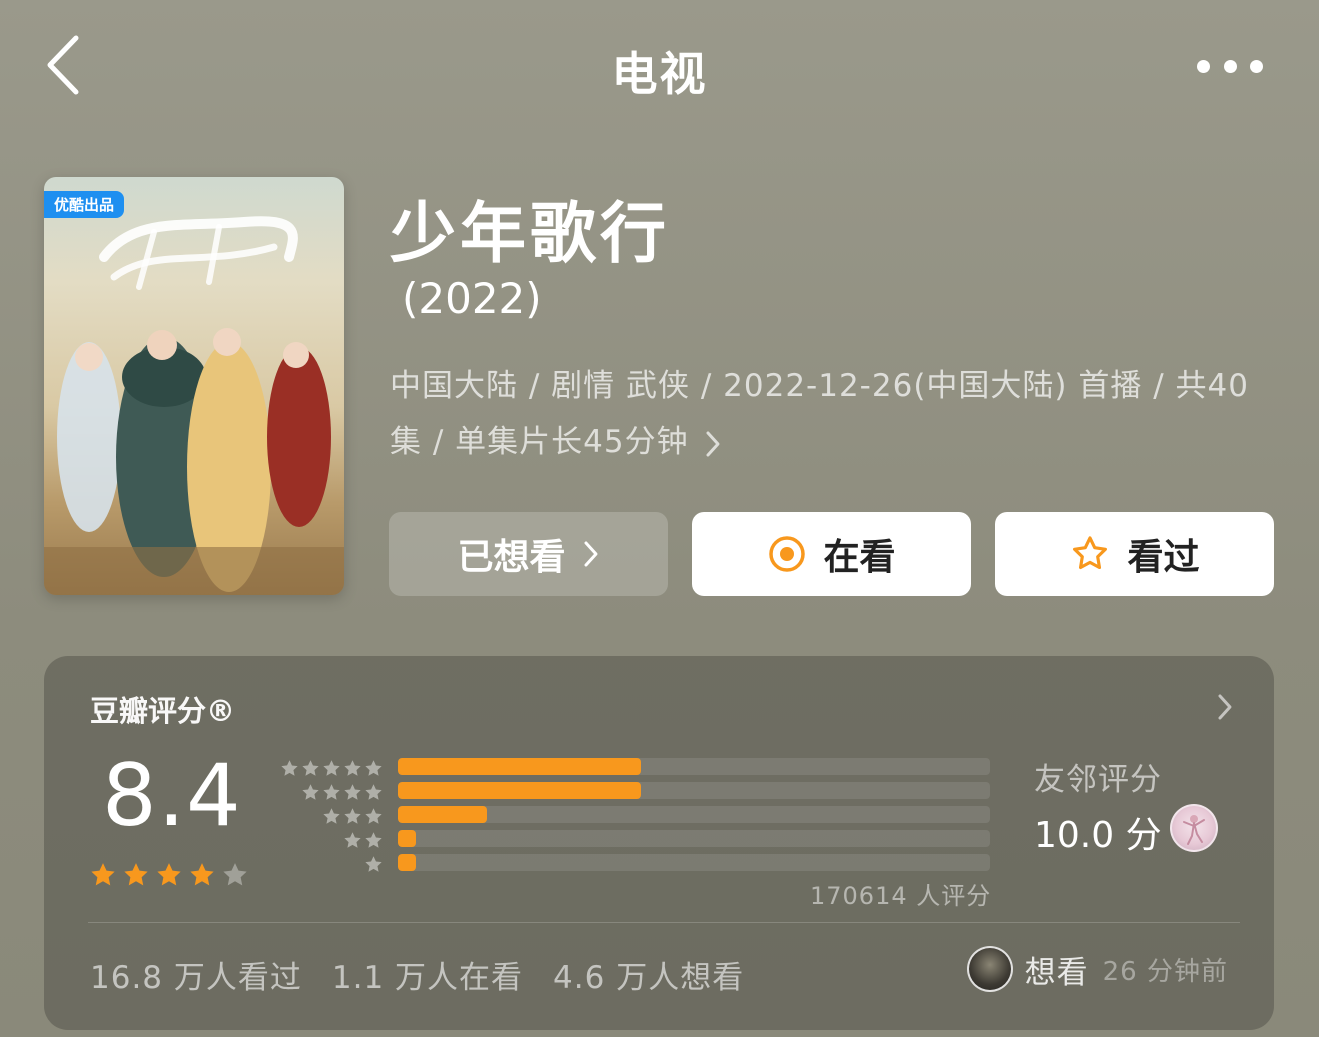  What do you see at coordinates (172, 796) in the screenshot?
I see `rating-score: 8.4` at bounding box center [172, 796].